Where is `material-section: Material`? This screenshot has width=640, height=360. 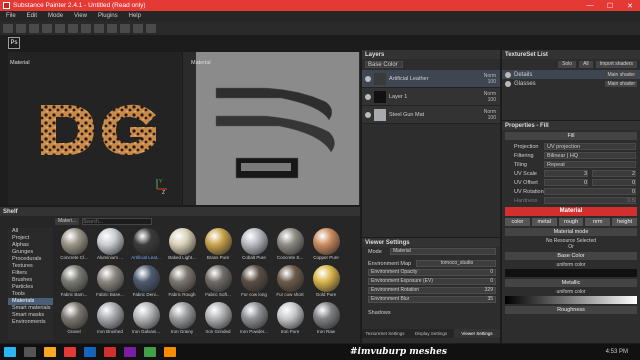 material-section: Material is located at coordinates (571, 211).